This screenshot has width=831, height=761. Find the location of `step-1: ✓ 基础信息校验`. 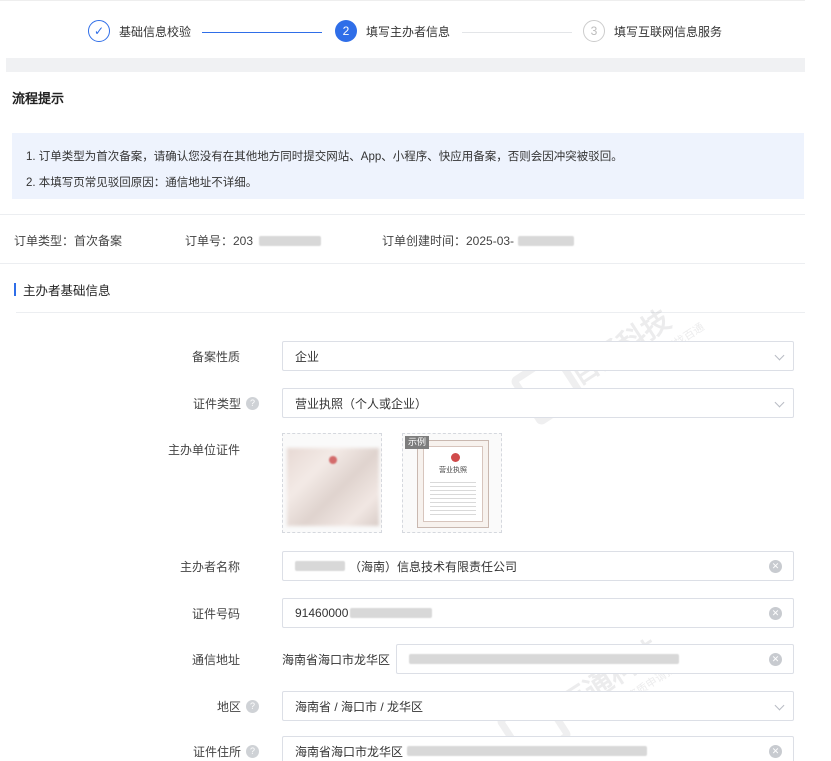

step-1: ✓ 基础信息校验 is located at coordinates (139, 31).